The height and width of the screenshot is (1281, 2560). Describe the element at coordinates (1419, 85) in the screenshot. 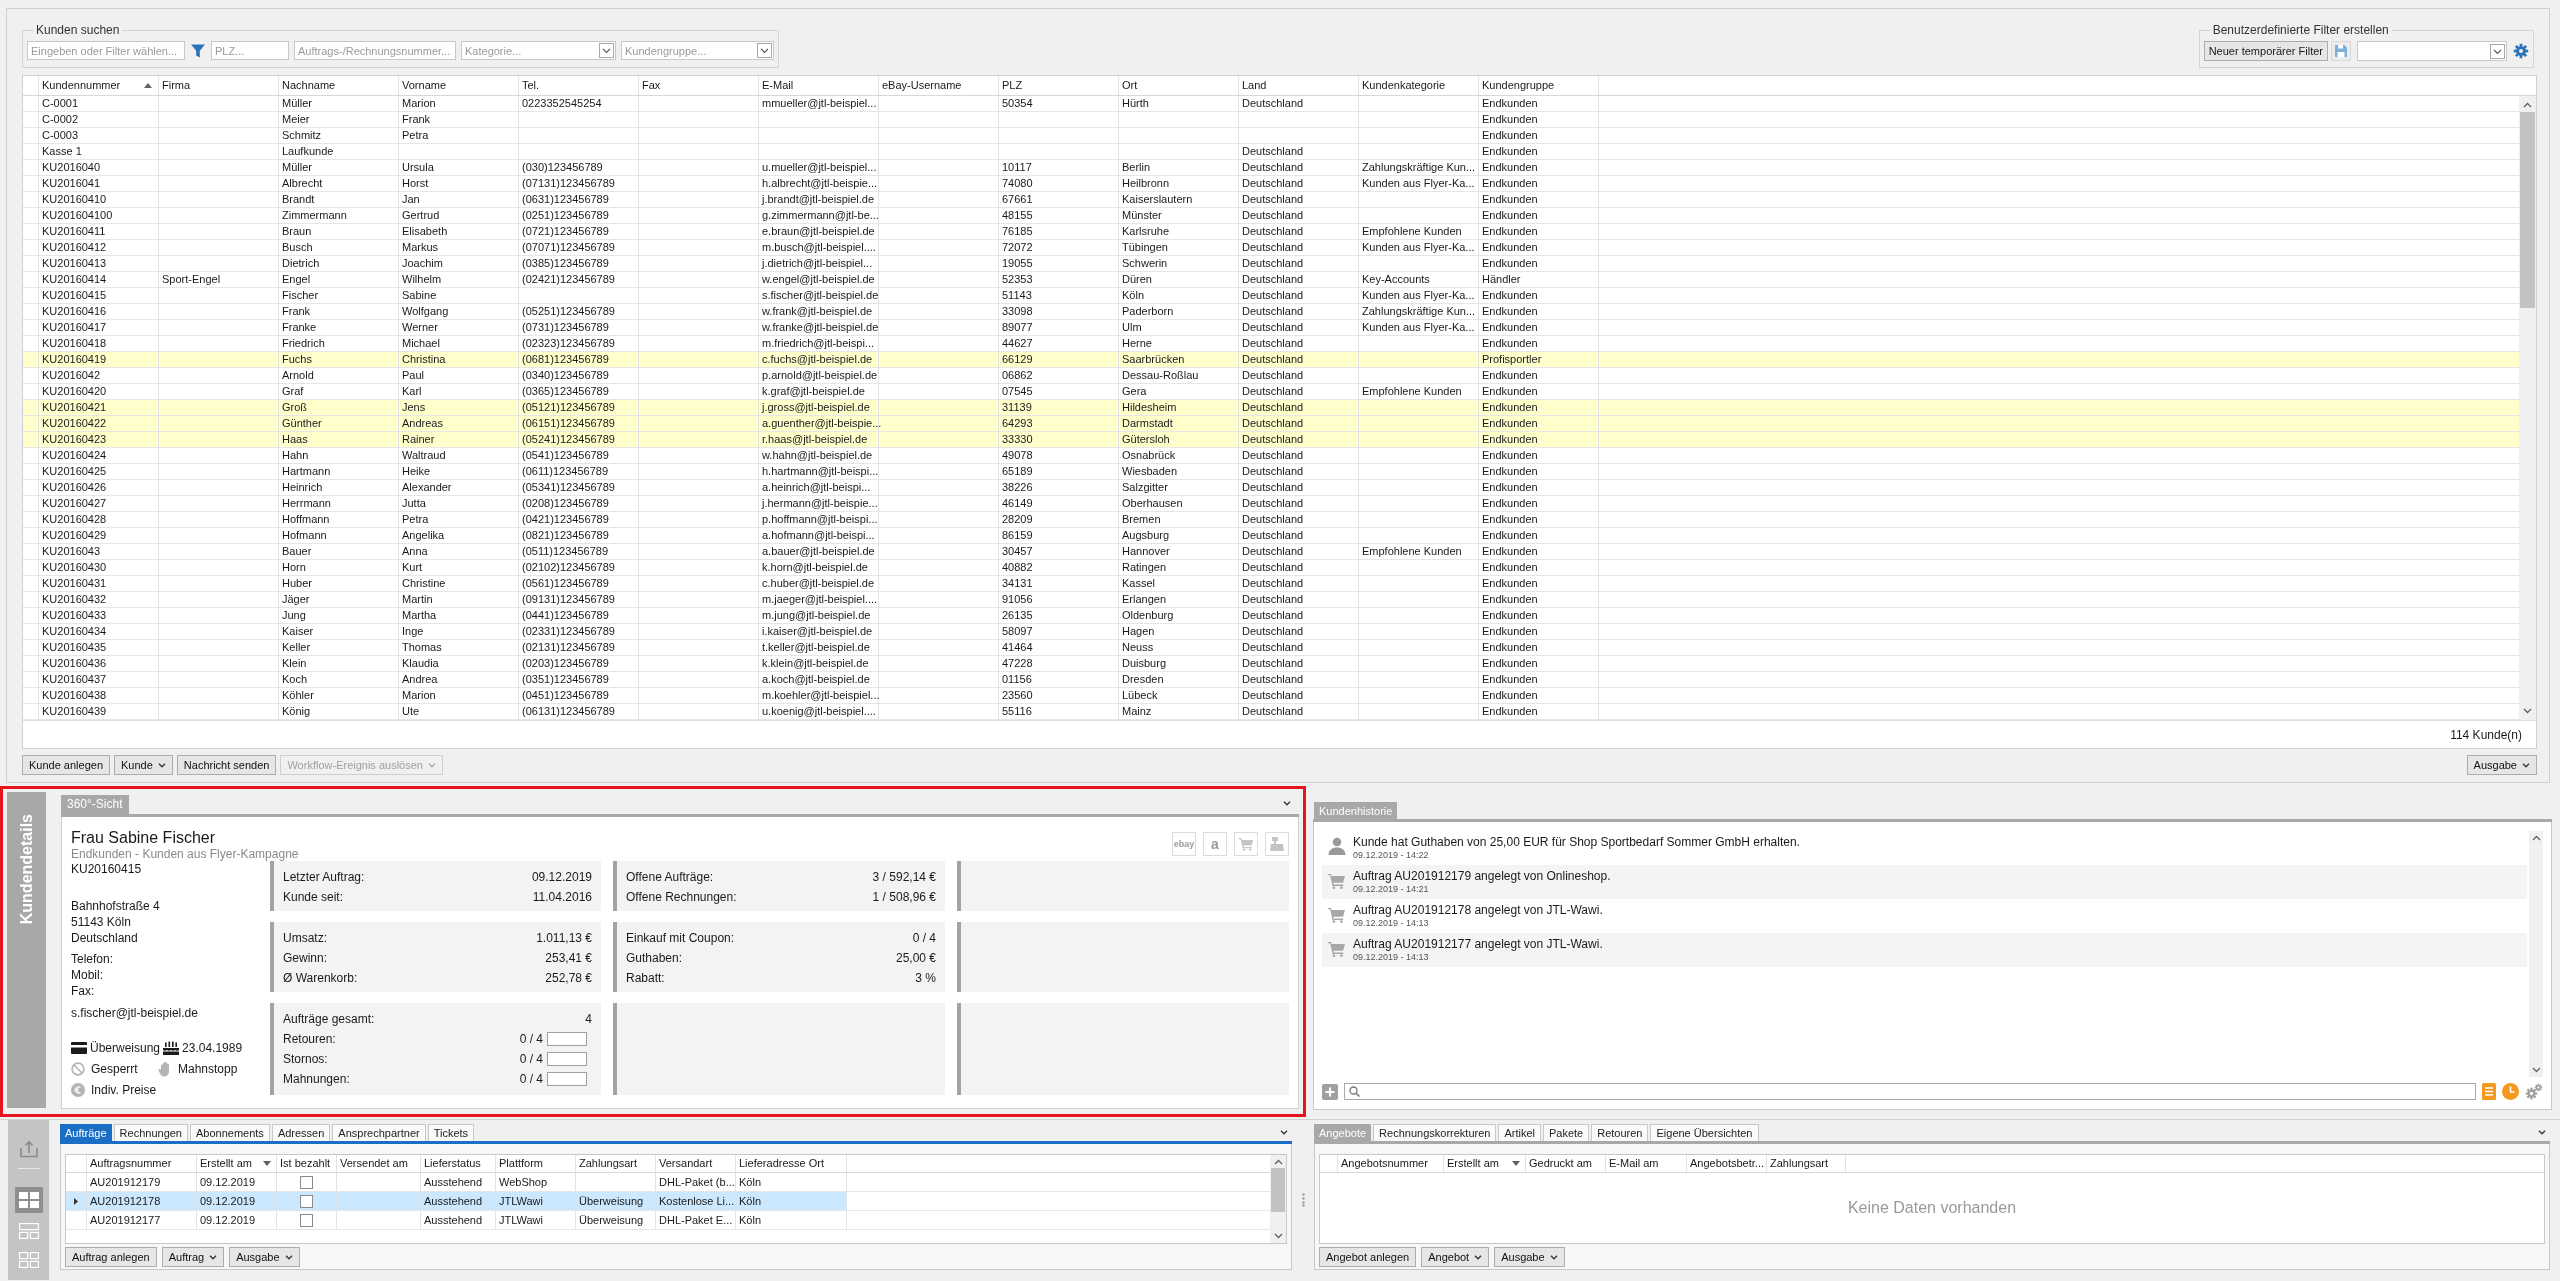

I see `column-header: Kundenkategorie` at that location.